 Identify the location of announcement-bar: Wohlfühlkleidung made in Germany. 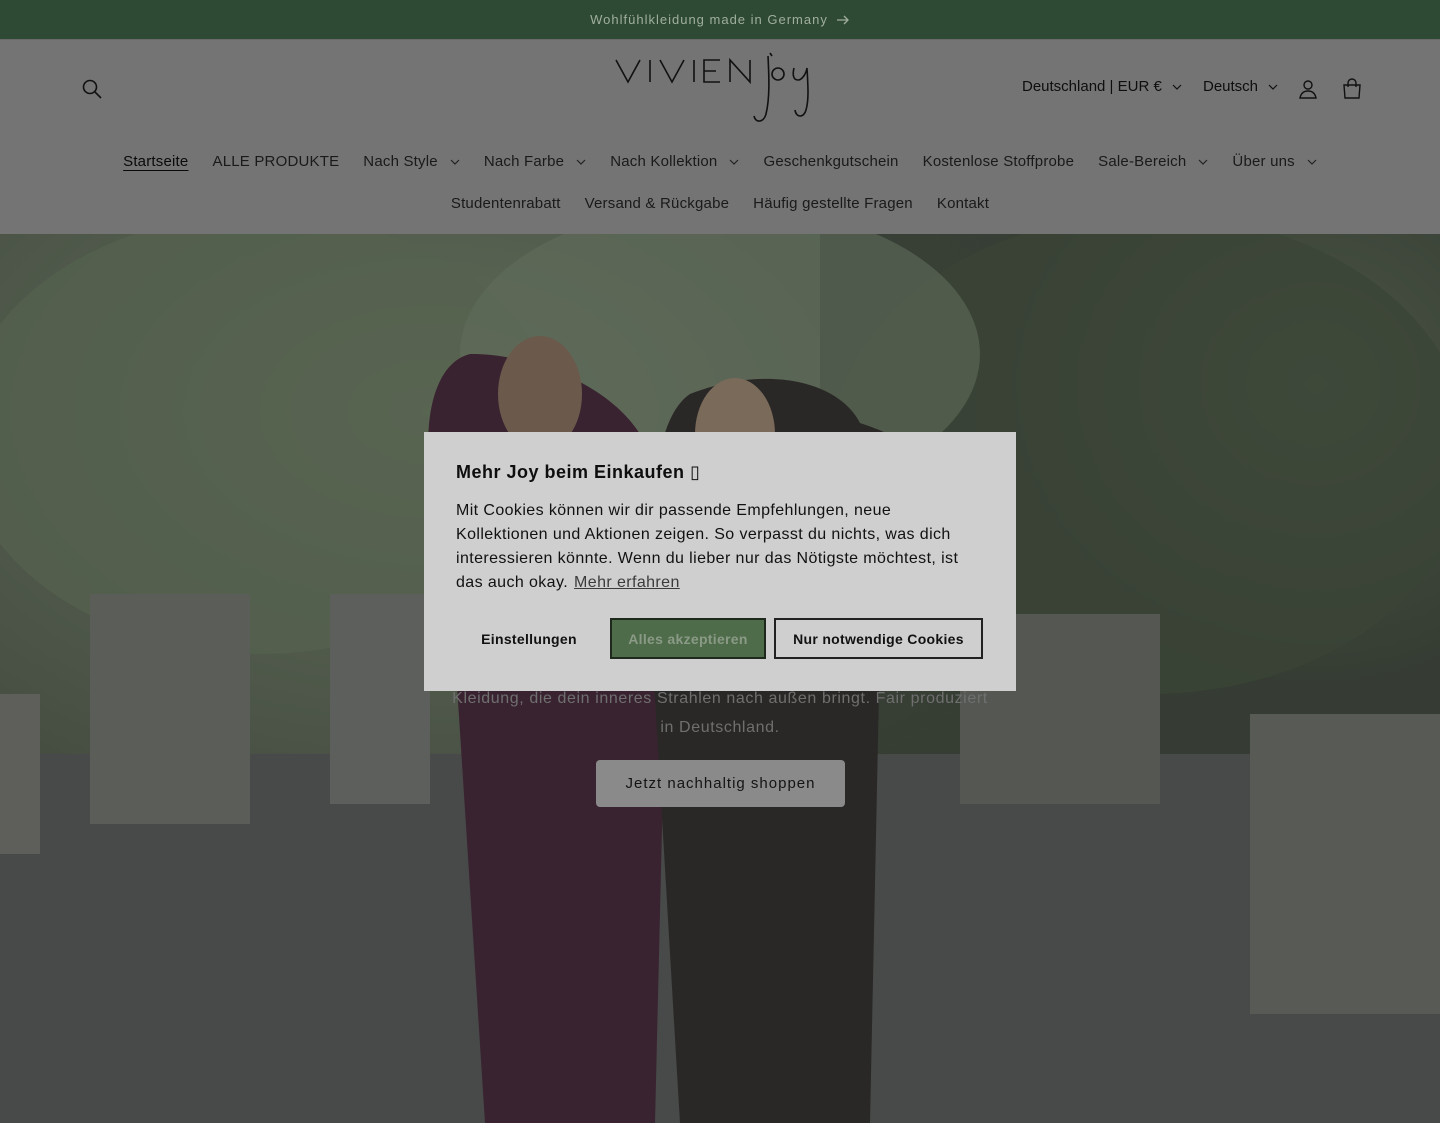
(720, 19).